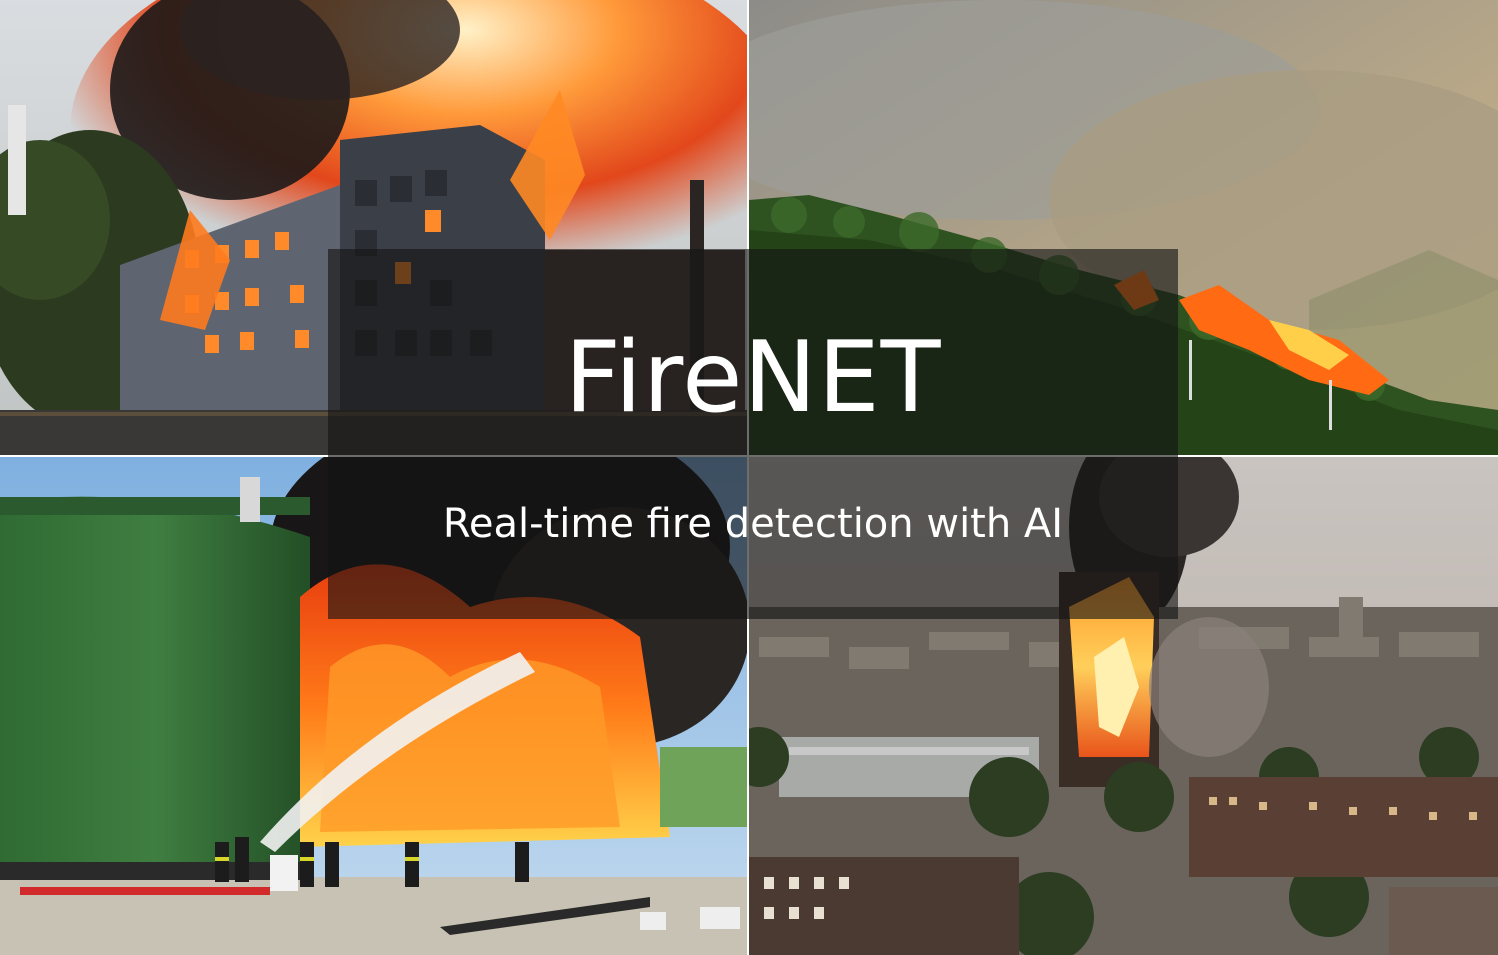  I want to click on hero-title: FireNET, so click(753, 378).